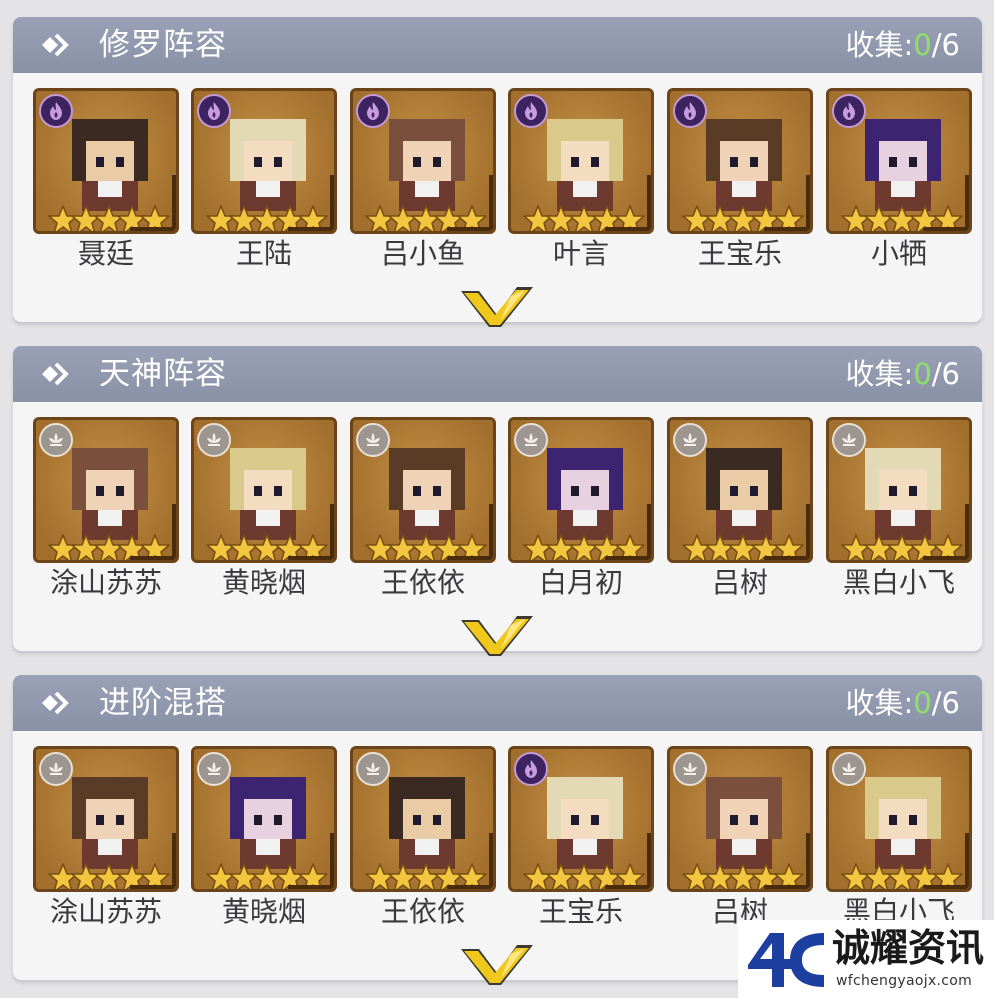 Image resolution: width=994 pixels, height=998 pixels. I want to click on character-item: 小牺, so click(900, 179).